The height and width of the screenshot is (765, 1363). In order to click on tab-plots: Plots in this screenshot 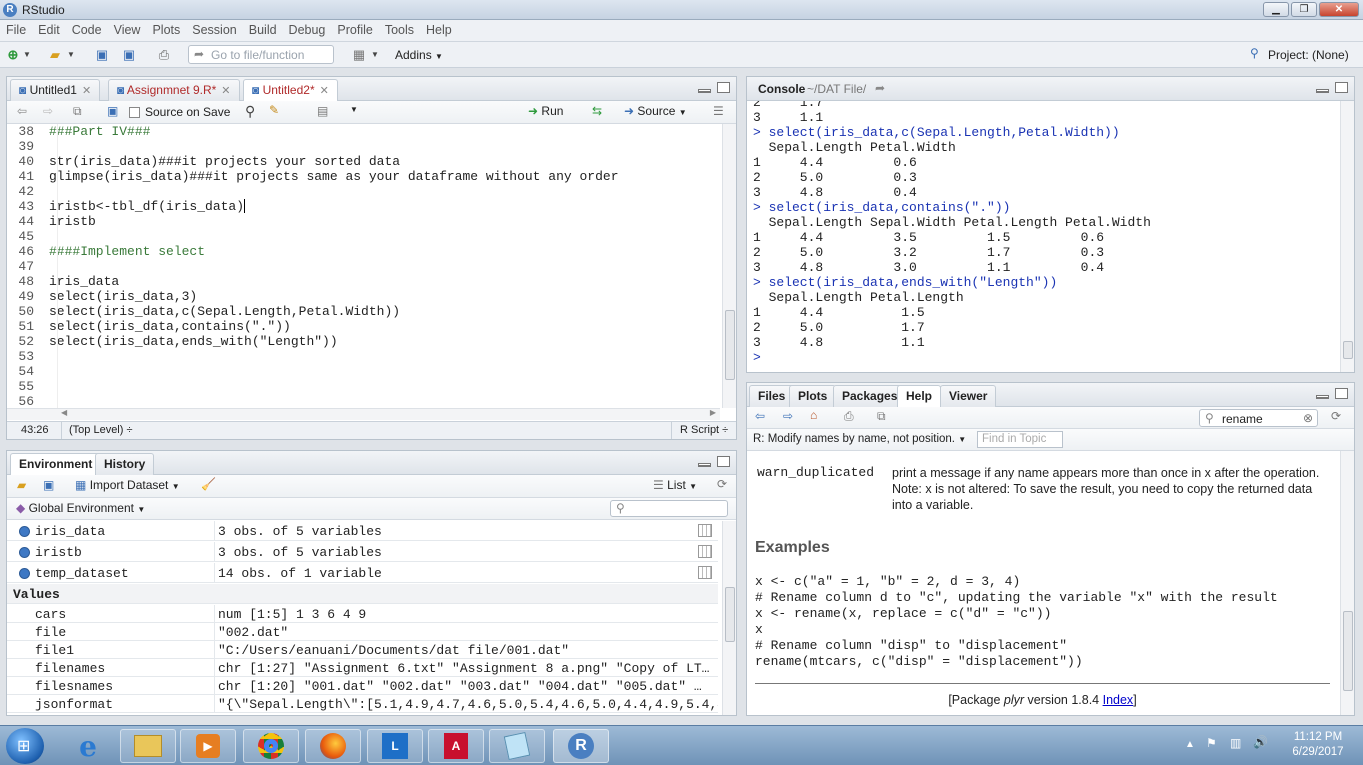, I will do `click(813, 396)`.